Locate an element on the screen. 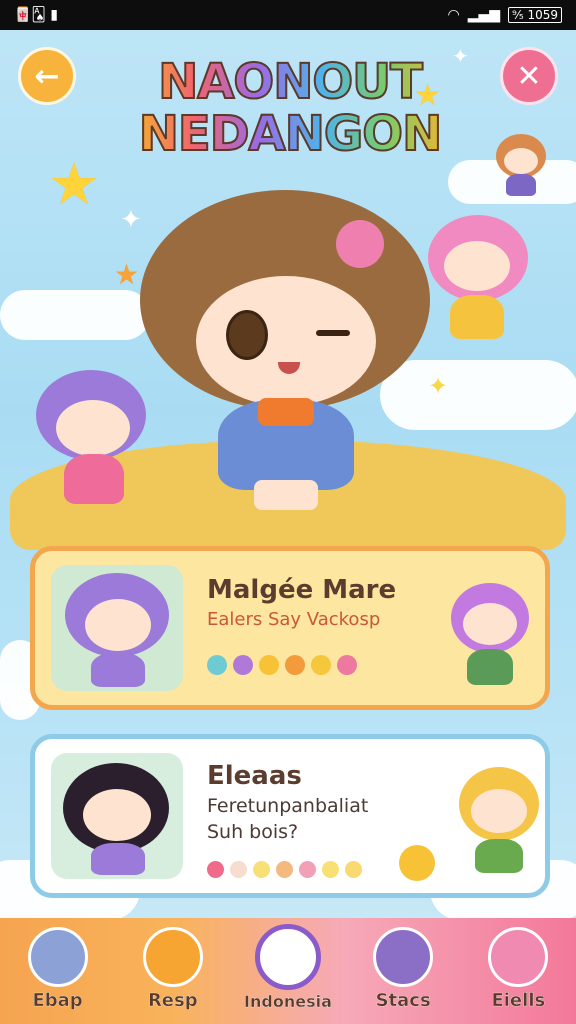  purple-bear-ear-character is located at coordinates (490, 631).